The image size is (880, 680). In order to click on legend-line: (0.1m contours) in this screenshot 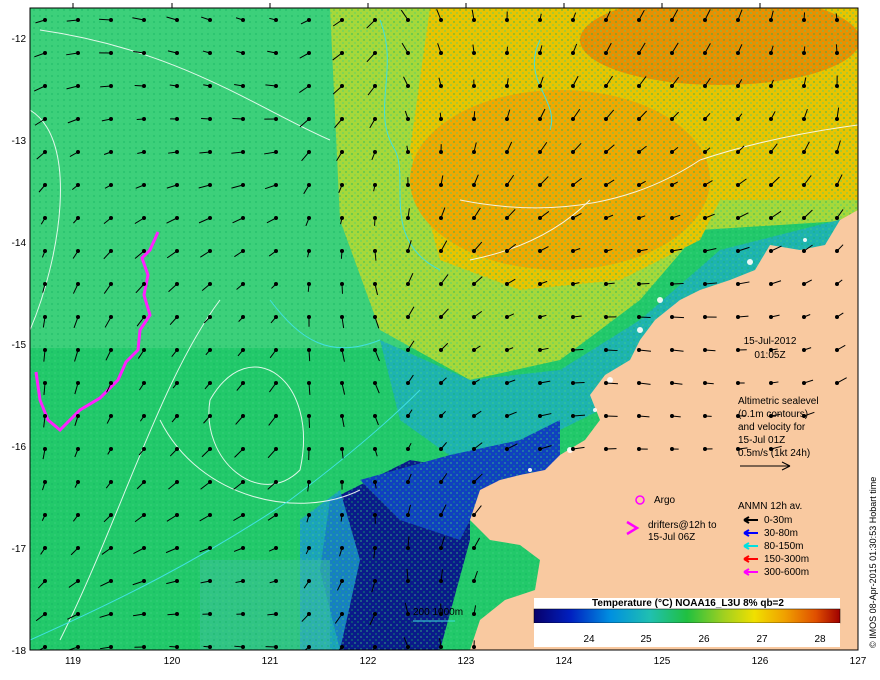, I will do `click(773, 414)`.